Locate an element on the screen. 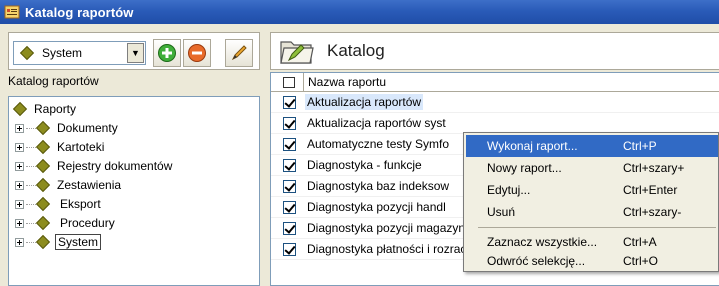  window-title: Katalog raportów is located at coordinates (79, 12).